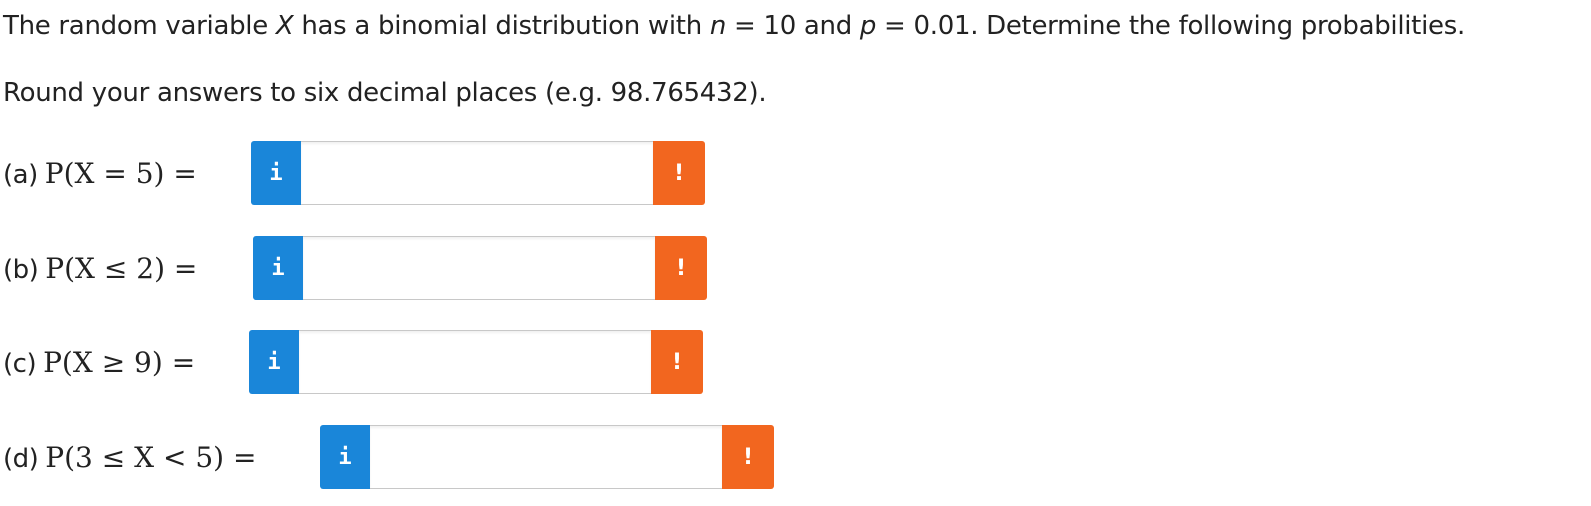  I want to click on question-d: (d) P(3 ≤ X < 5) = i !, so click(503, 457).